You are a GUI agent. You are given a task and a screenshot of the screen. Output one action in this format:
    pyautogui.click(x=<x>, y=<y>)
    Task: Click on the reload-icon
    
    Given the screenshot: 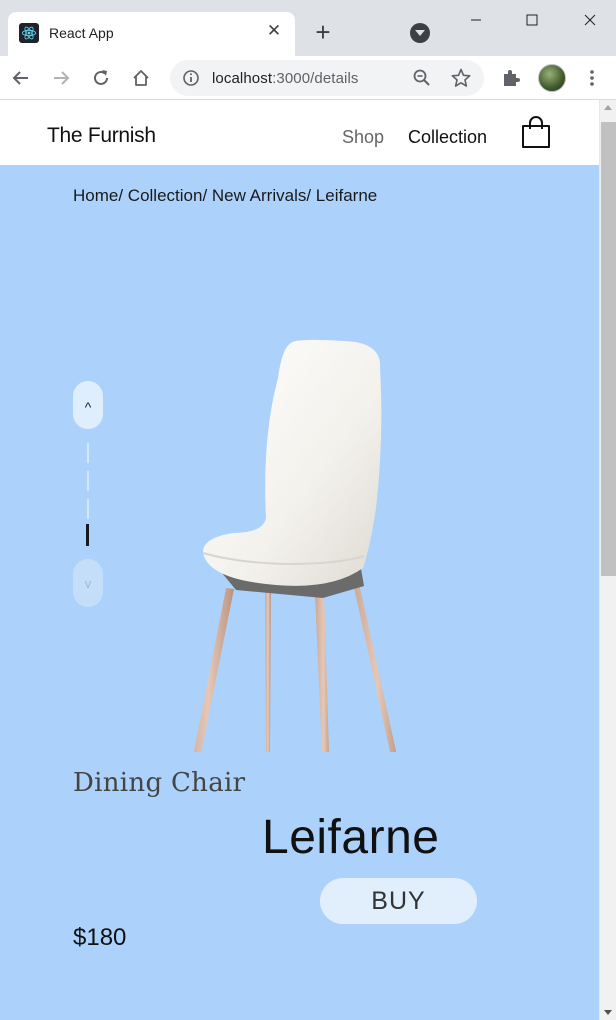 What is the action you would take?
    pyautogui.click(x=101, y=78)
    